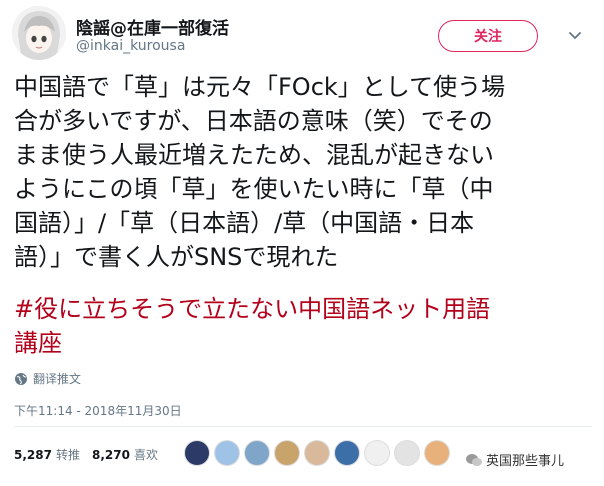  I want to click on tweet-line: 国語）」/「草（日本語）/草（中国語・日本, so click(244, 223).